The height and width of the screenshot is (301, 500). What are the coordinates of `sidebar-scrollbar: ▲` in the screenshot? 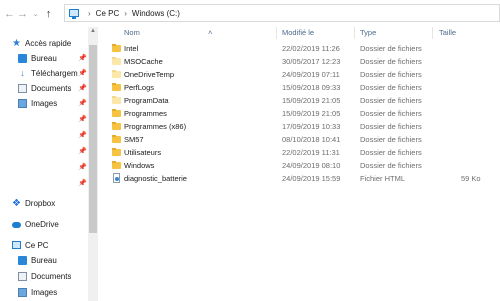 It's located at (93, 164).